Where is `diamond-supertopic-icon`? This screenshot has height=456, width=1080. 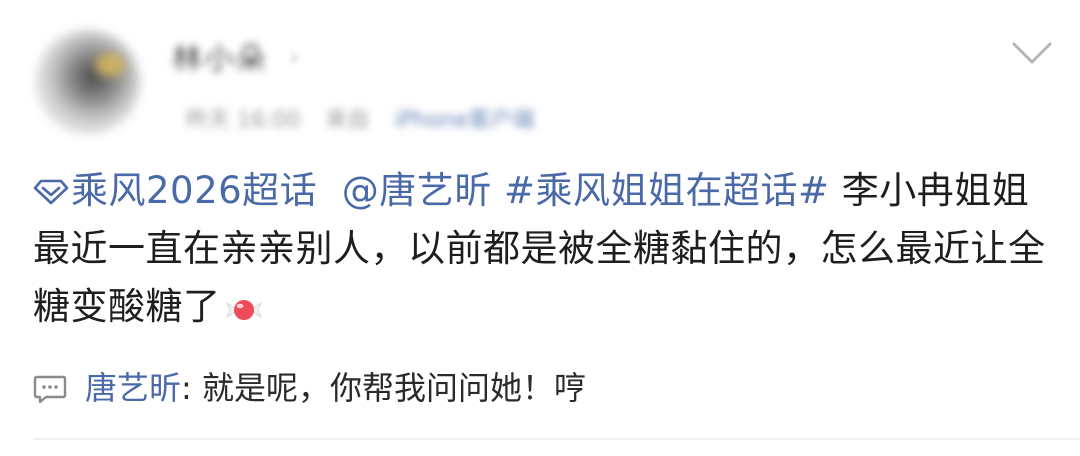 diamond-supertopic-icon is located at coordinates (51, 184).